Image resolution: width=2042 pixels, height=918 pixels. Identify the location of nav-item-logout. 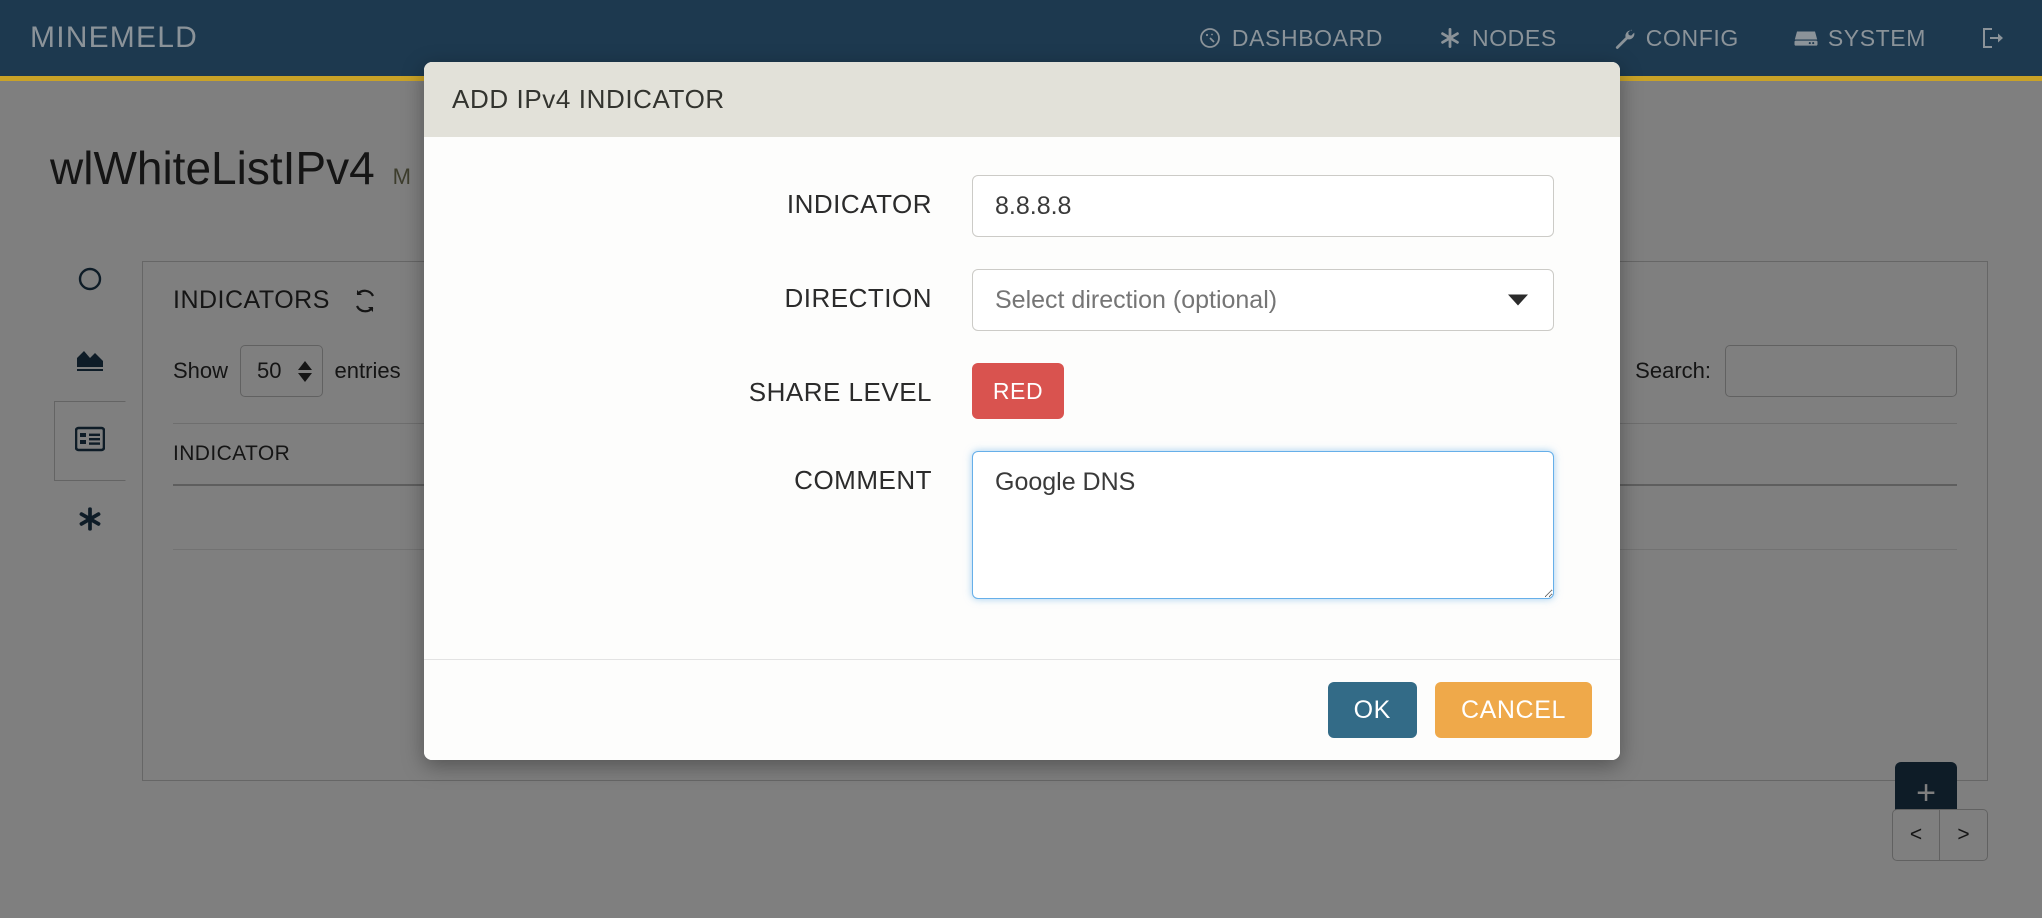
(1993, 38).